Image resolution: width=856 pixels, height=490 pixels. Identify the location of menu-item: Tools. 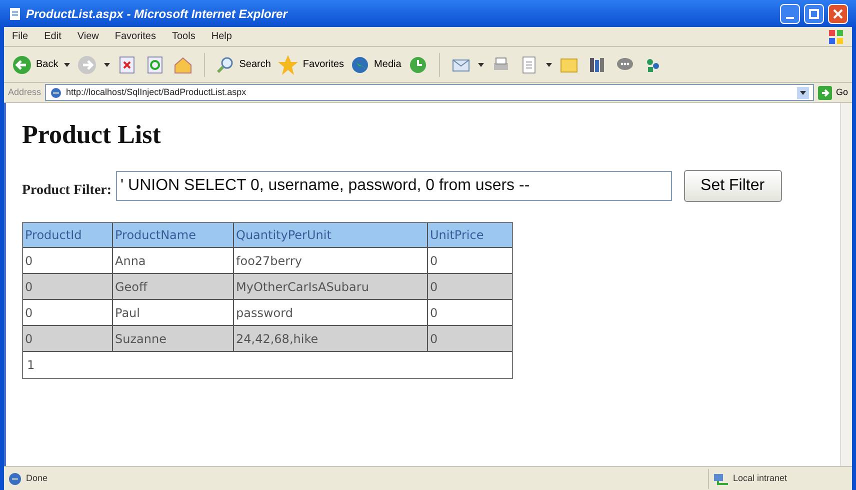
(184, 36).